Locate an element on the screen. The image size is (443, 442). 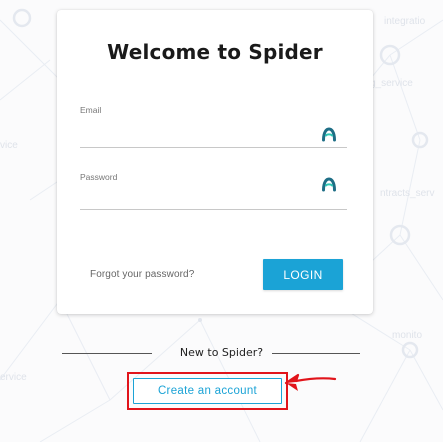
password-field is located at coordinates (200, 195).